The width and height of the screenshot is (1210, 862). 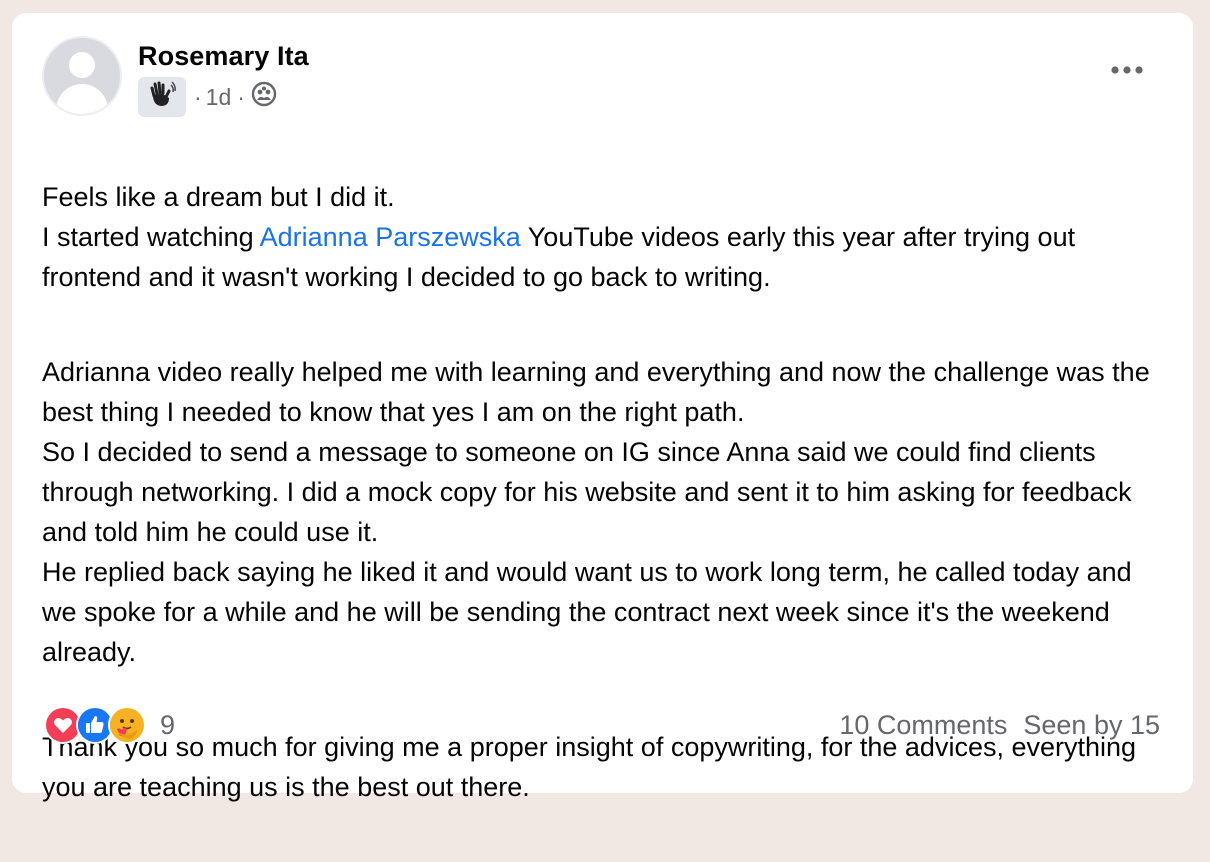 What do you see at coordinates (82, 99) in the screenshot?
I see `avatar-body` at bounding box center [82, 99].